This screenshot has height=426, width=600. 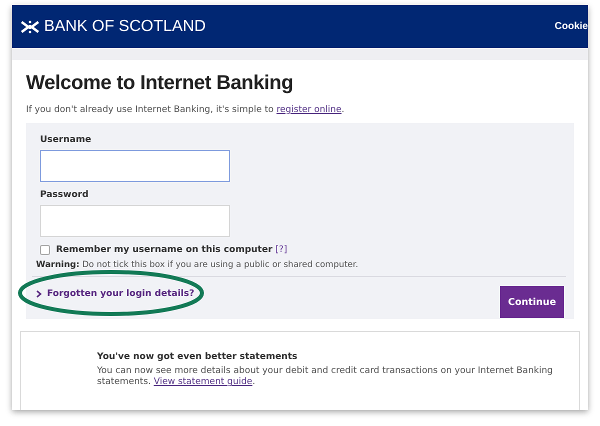 I want to click on continue-button: Continue, so click(x=532, y=302).